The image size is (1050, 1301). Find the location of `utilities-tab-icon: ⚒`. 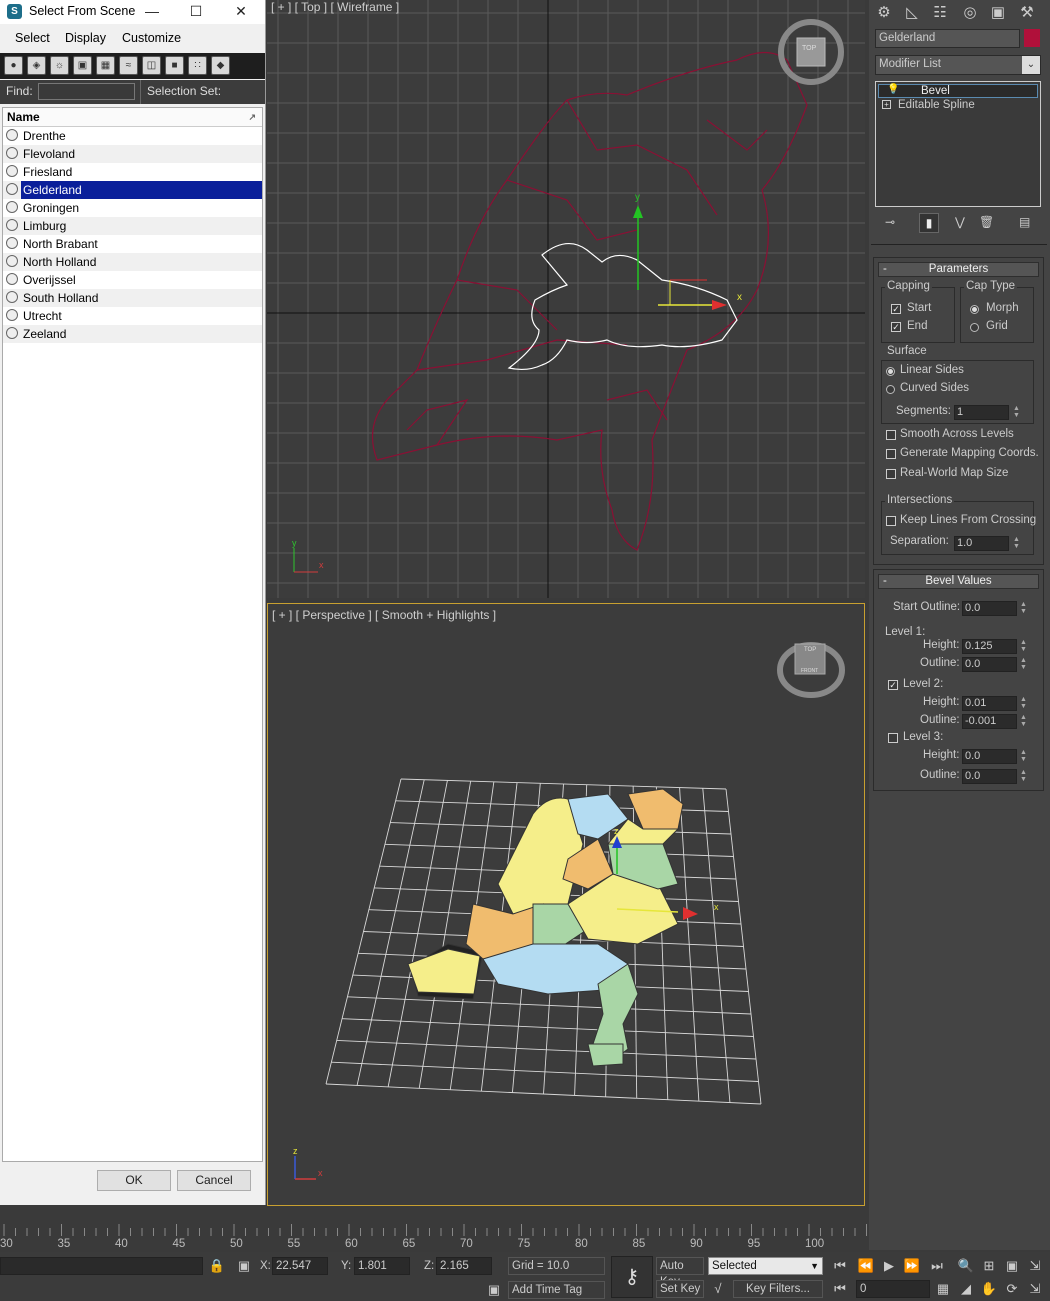

utilities-tab-icon: ⚒ is located at coordinates (1027, 13).